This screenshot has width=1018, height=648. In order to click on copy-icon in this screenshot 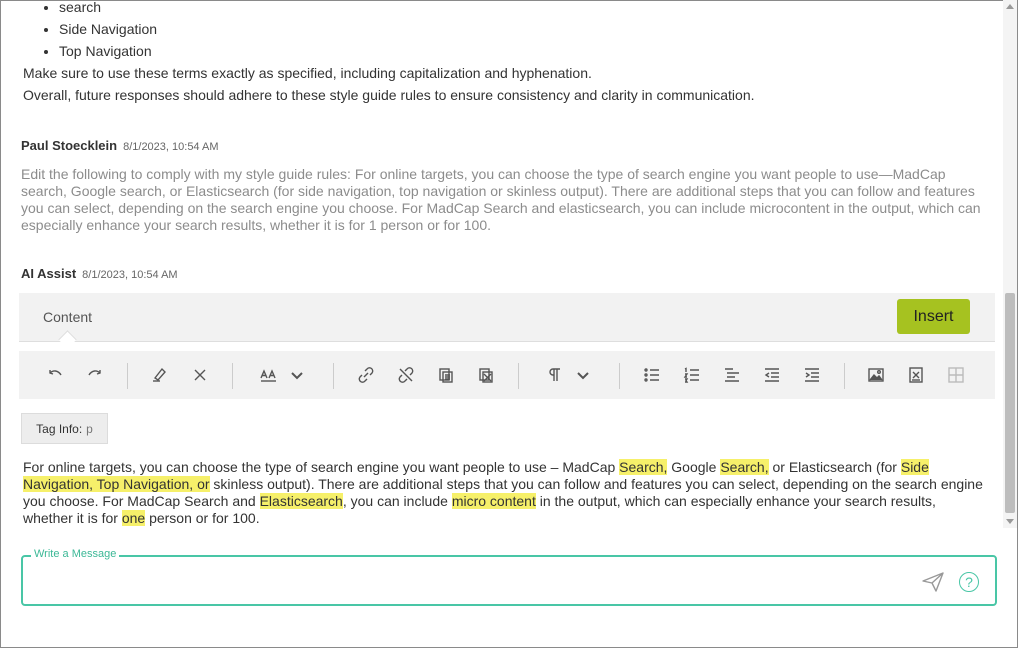, I will do `click(446, 375)`.